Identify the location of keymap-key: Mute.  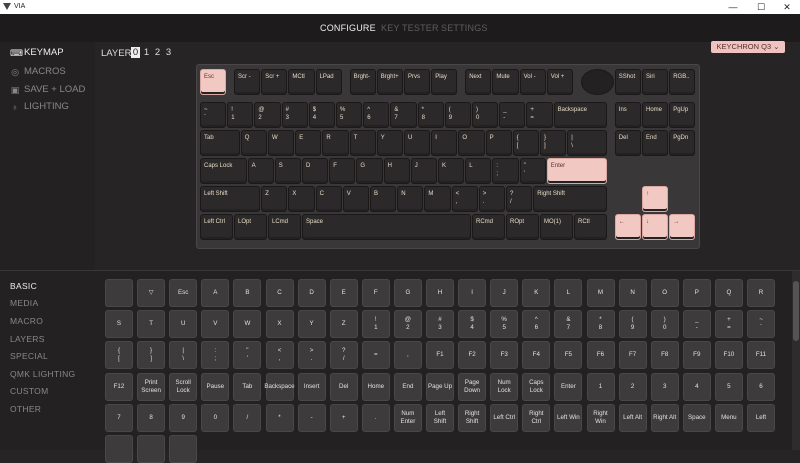
(505, 82).